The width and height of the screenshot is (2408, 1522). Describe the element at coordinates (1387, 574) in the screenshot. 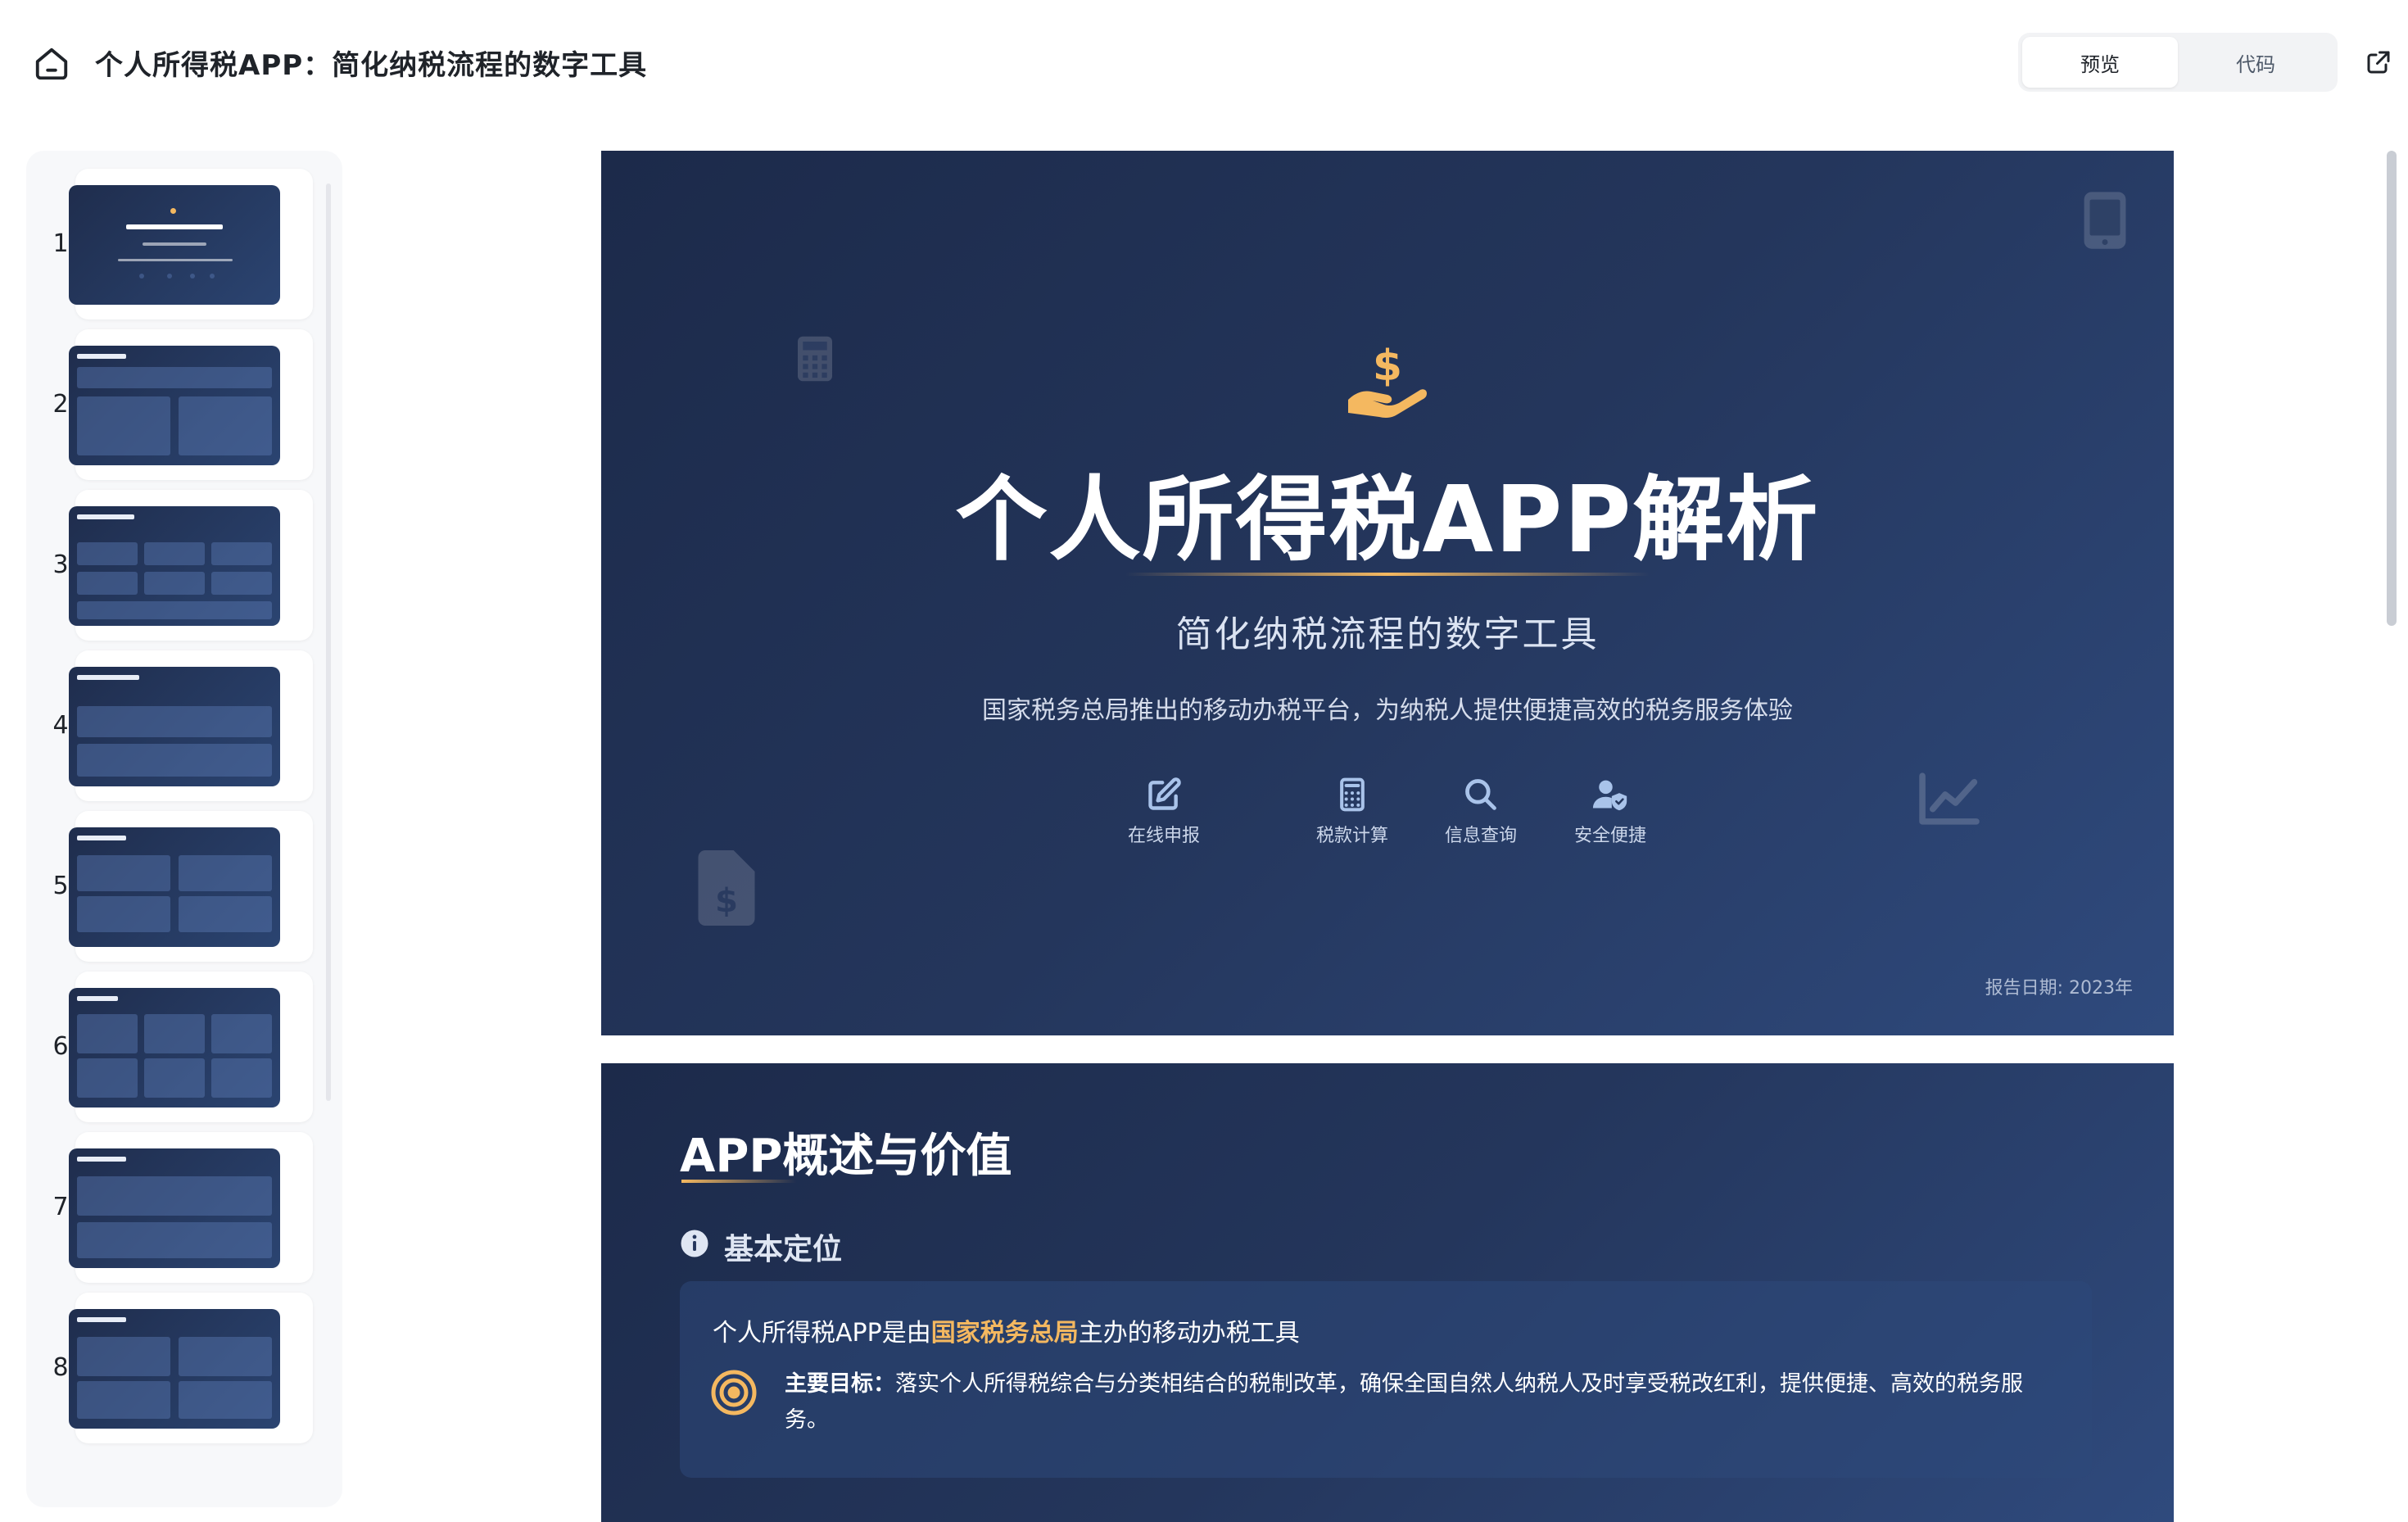

I see `title-divider` at that location.